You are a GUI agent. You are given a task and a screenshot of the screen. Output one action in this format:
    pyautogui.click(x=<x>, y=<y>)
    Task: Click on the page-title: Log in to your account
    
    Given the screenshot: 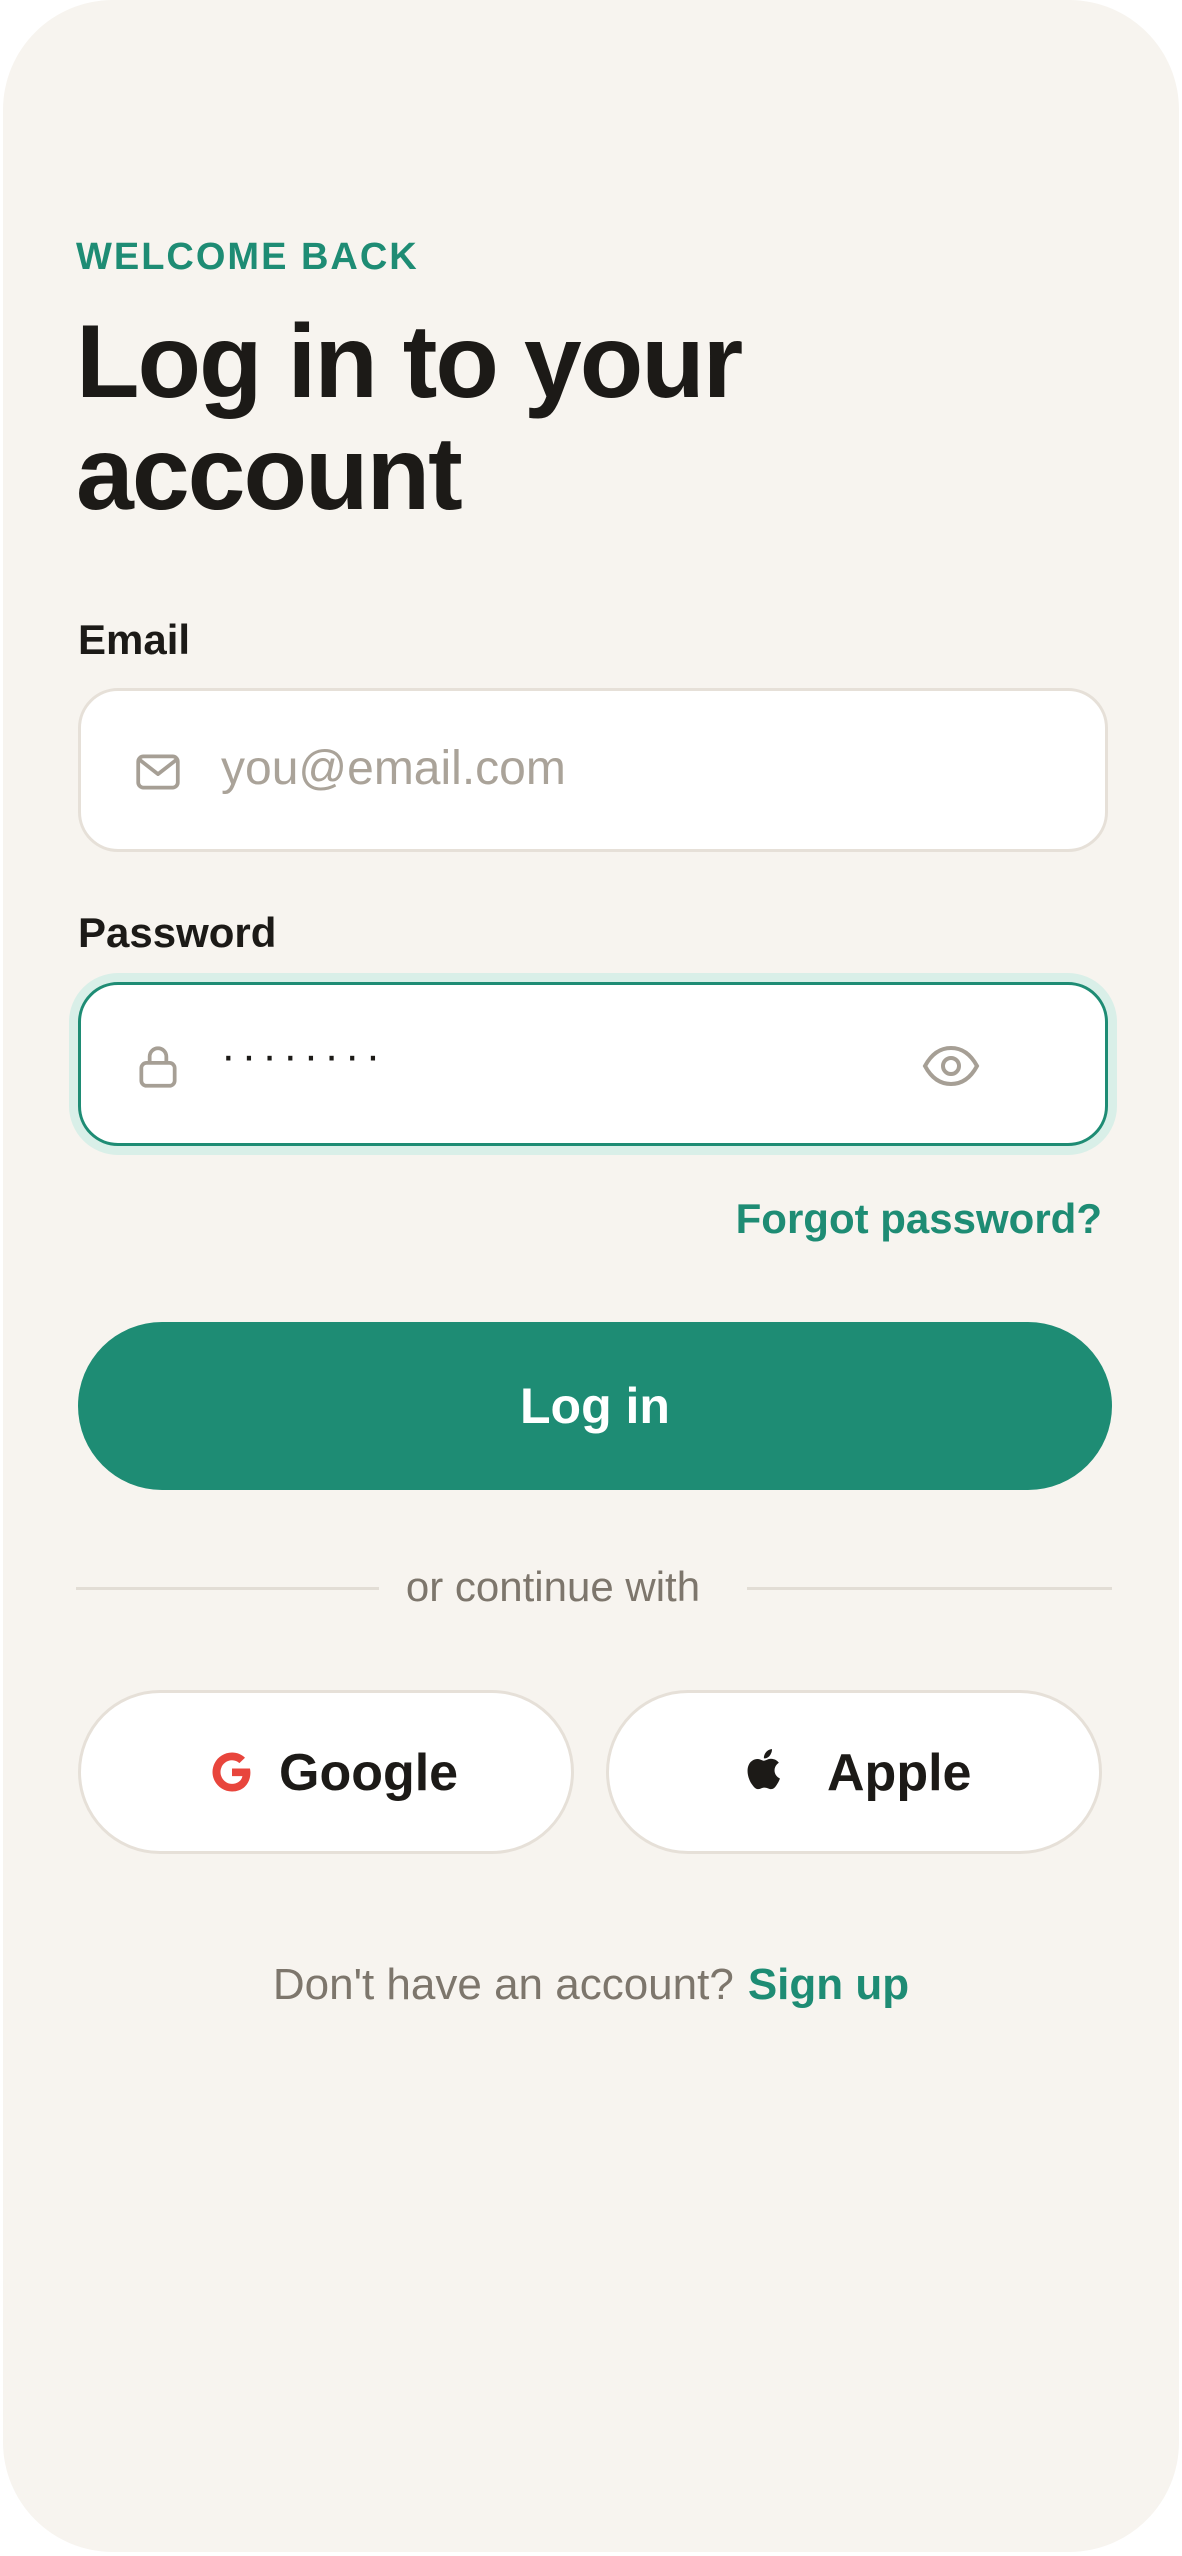 What is the action you would take?
    pyautogui.click(x=409, y=418)
    